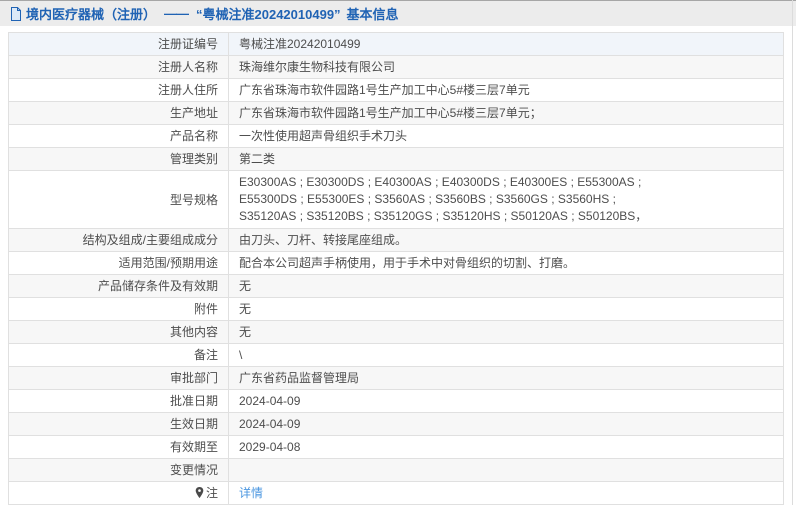 The image size is (796, 505). I want to click on header-reg-number: “粤械注准20242010499”, so click(268, 14).